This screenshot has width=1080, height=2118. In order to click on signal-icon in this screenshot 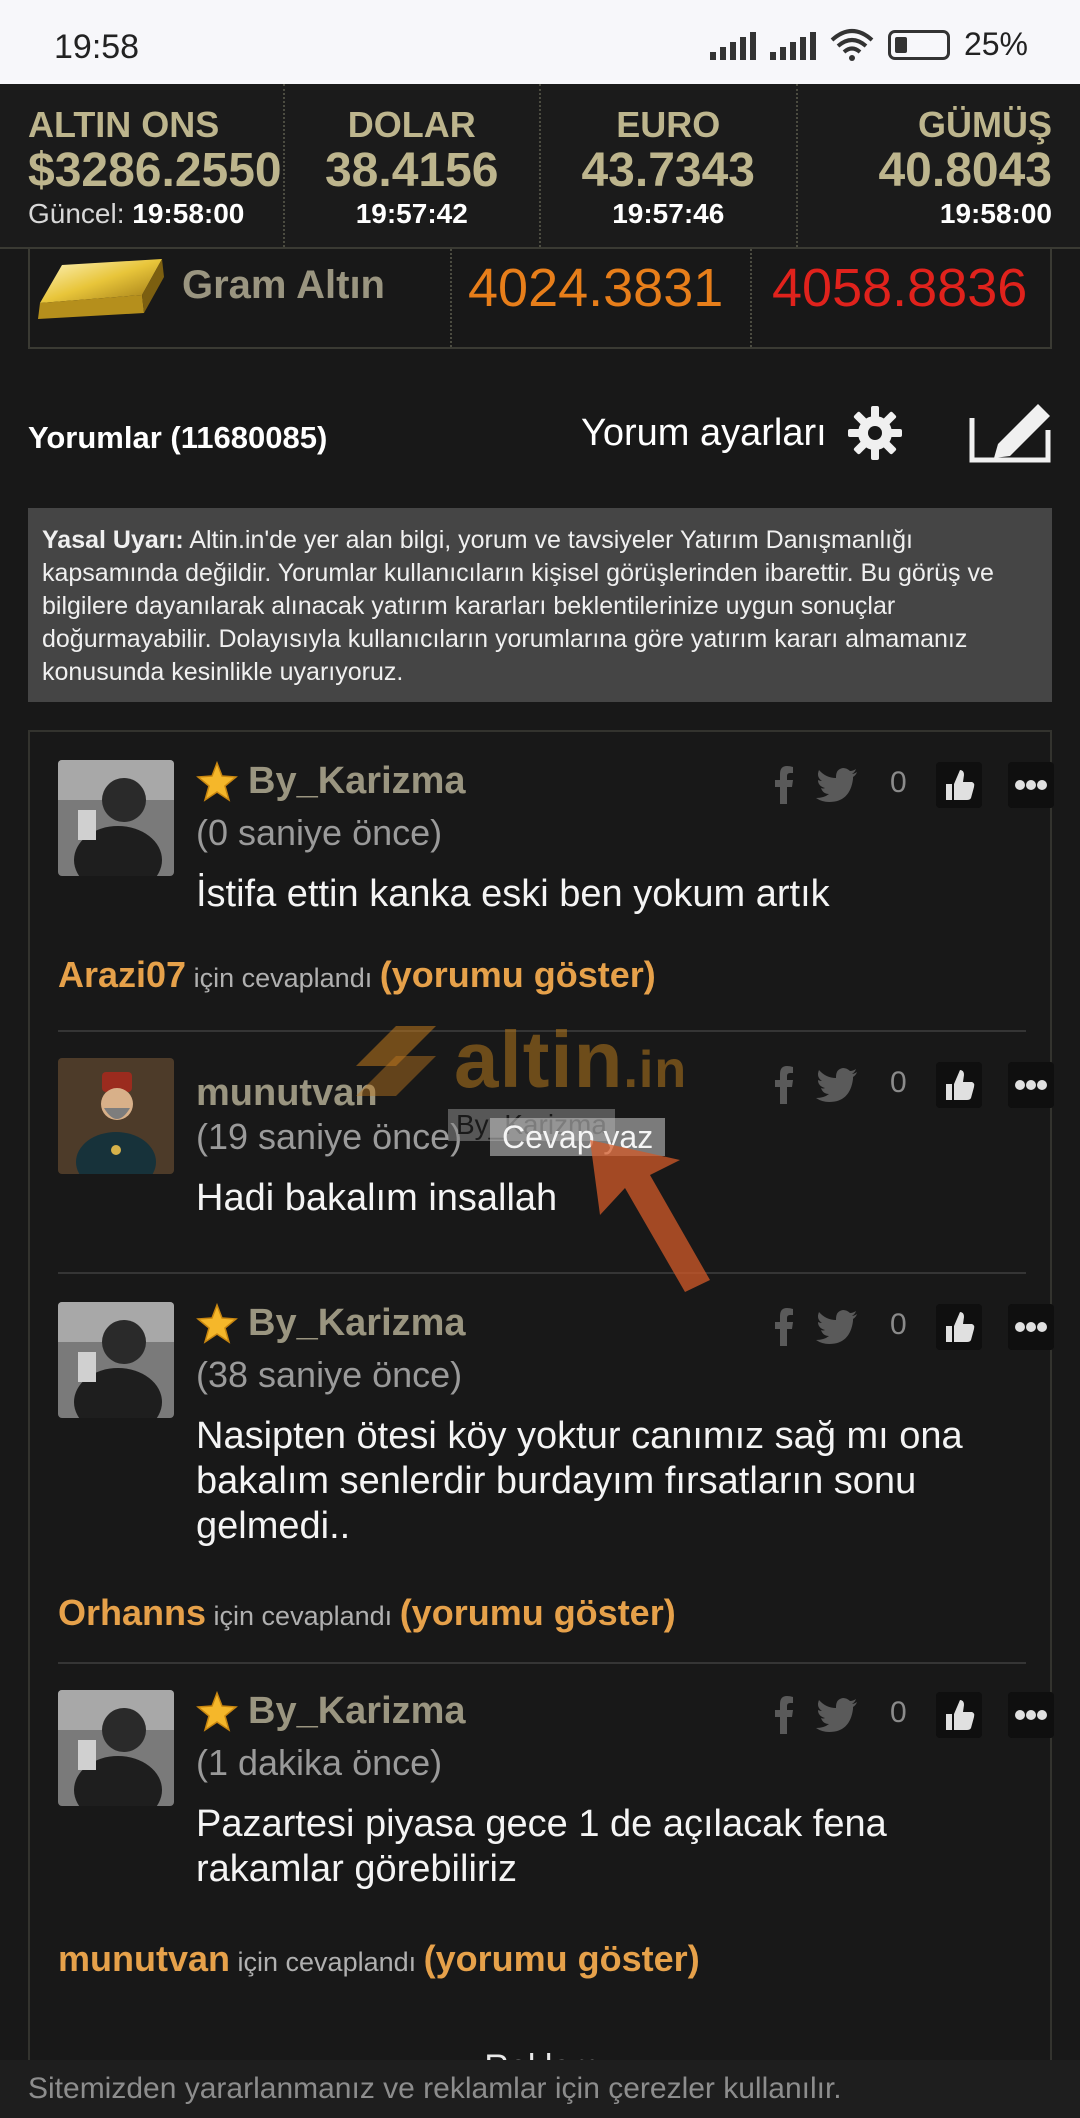, I will do `click(732, 45)`.